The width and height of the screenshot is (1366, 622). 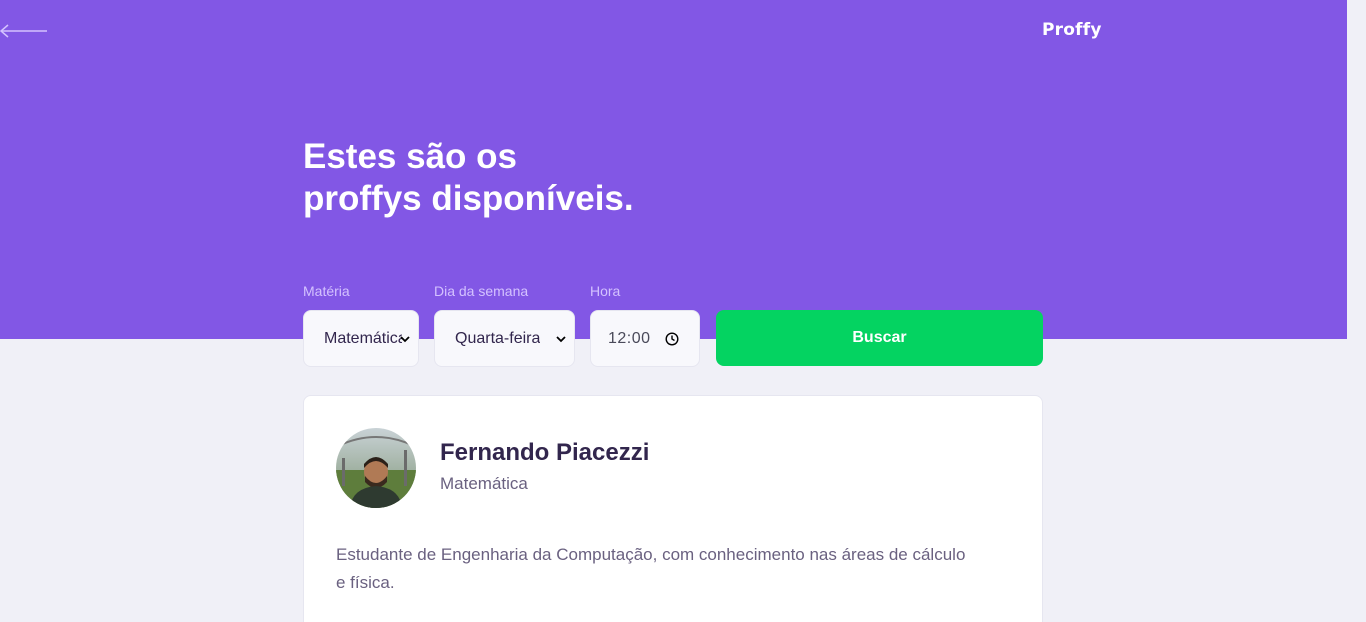 I want to click on weekday-label: Dia da semana, so click(x=481, y=291).